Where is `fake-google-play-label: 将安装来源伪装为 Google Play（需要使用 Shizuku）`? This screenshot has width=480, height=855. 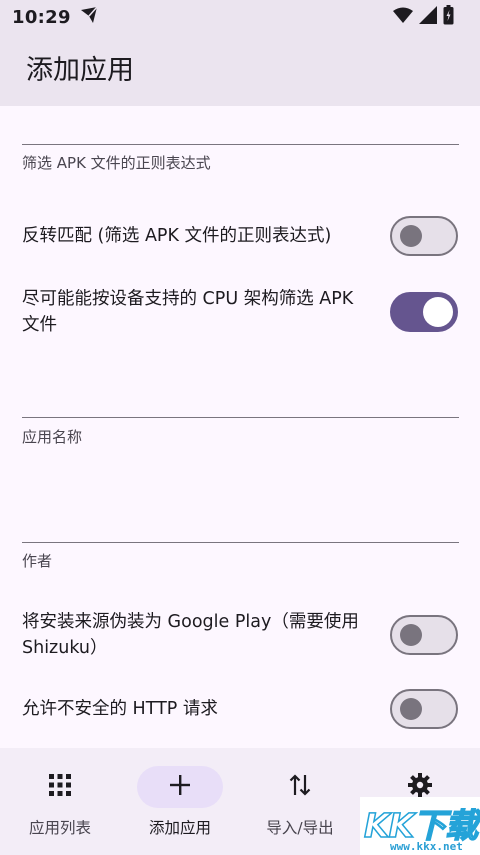 fake-google-play-label: 将安装来源伪装为 Google Play（需要使用 Shizuku） is located at coordinates (190, 635).